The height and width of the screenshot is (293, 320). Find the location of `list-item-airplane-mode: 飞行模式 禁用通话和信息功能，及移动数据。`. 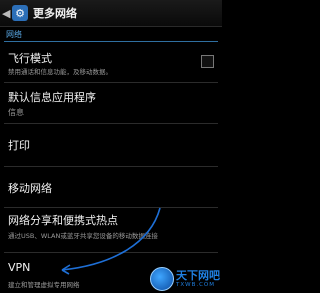

list-item-airplane-mode: 飞行模式 禁用通话和信息功能，及移动数据。 is located at coordinates (111, 63).